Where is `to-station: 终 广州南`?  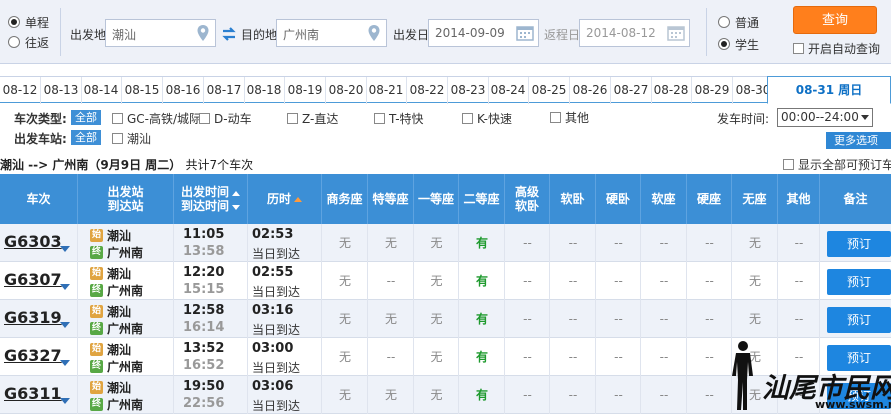
to-station: 终 广州南 is located at coordinates (116, 366).